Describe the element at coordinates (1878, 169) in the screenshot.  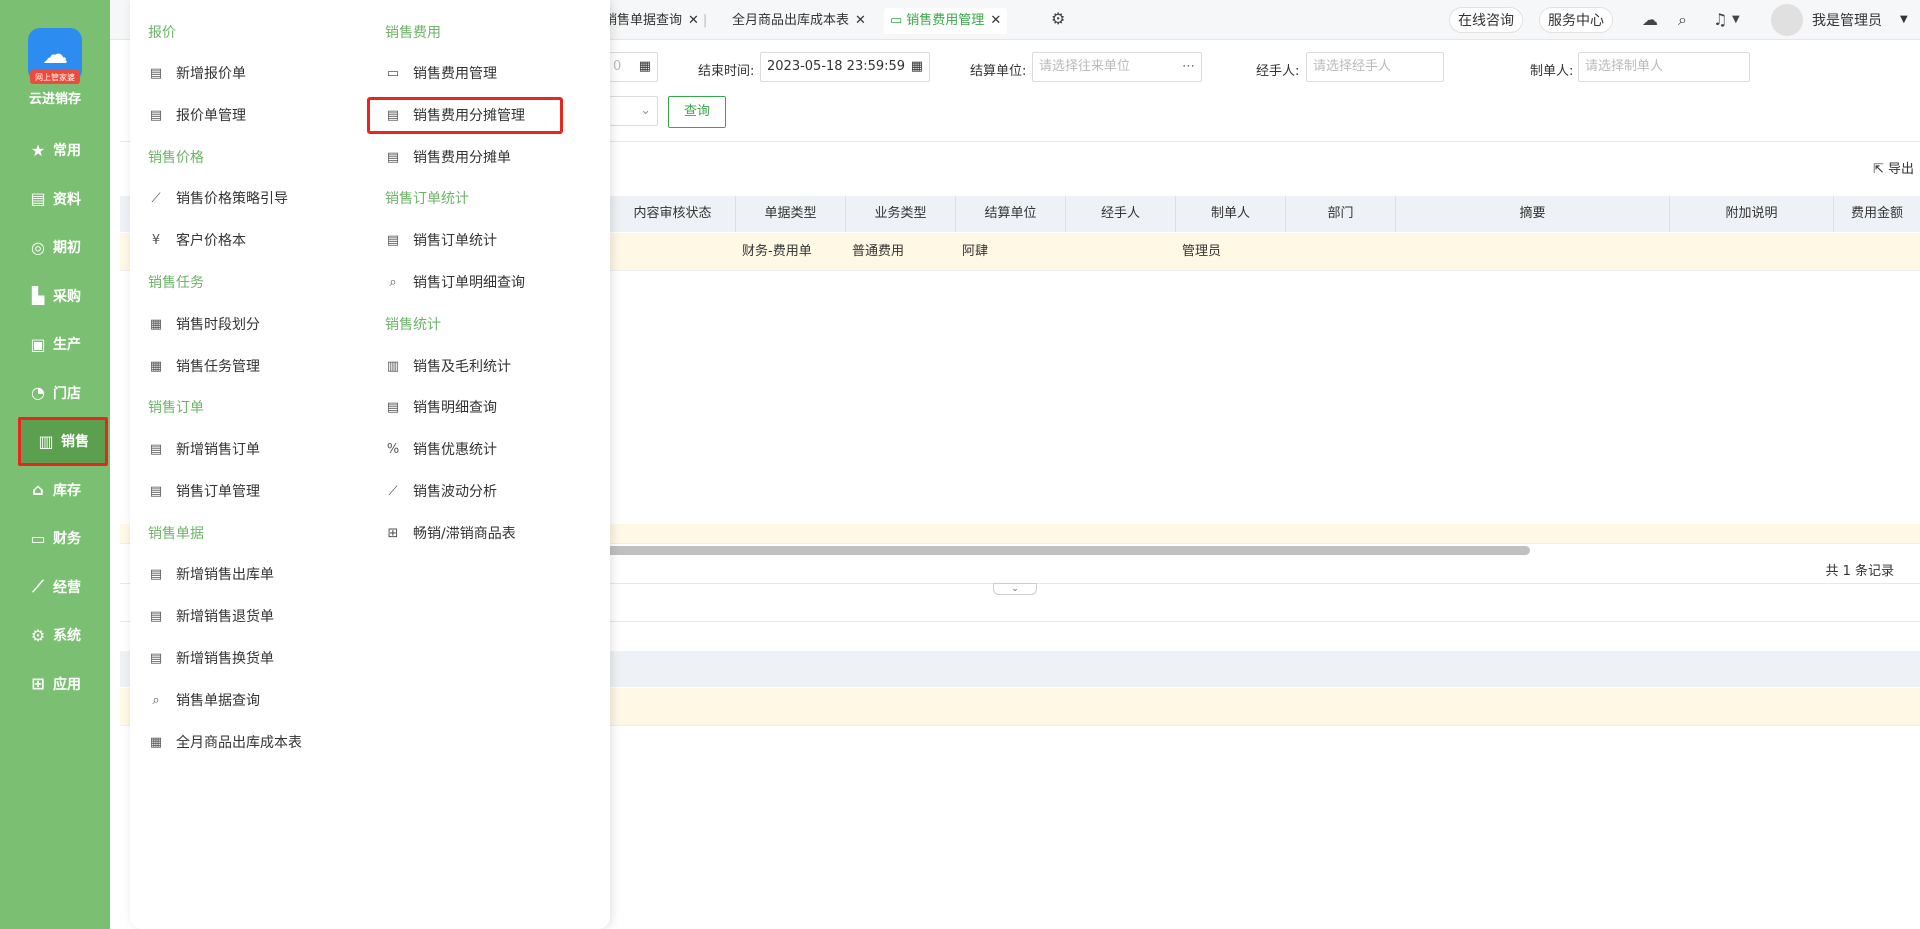
I see `export-icon: ⇱` at that location.